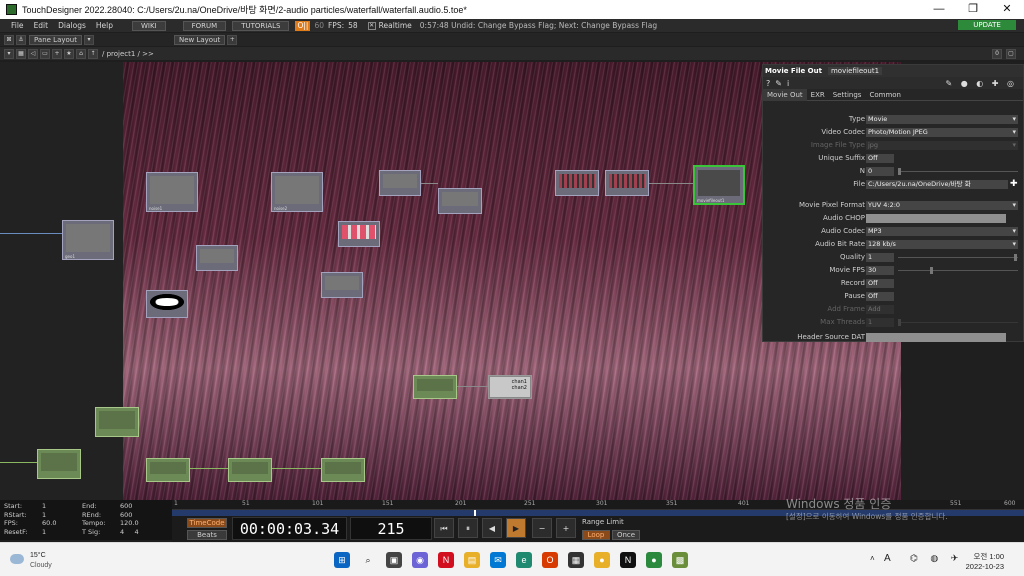  I want to click on wiki-button: WIKI, so click(149, 25).